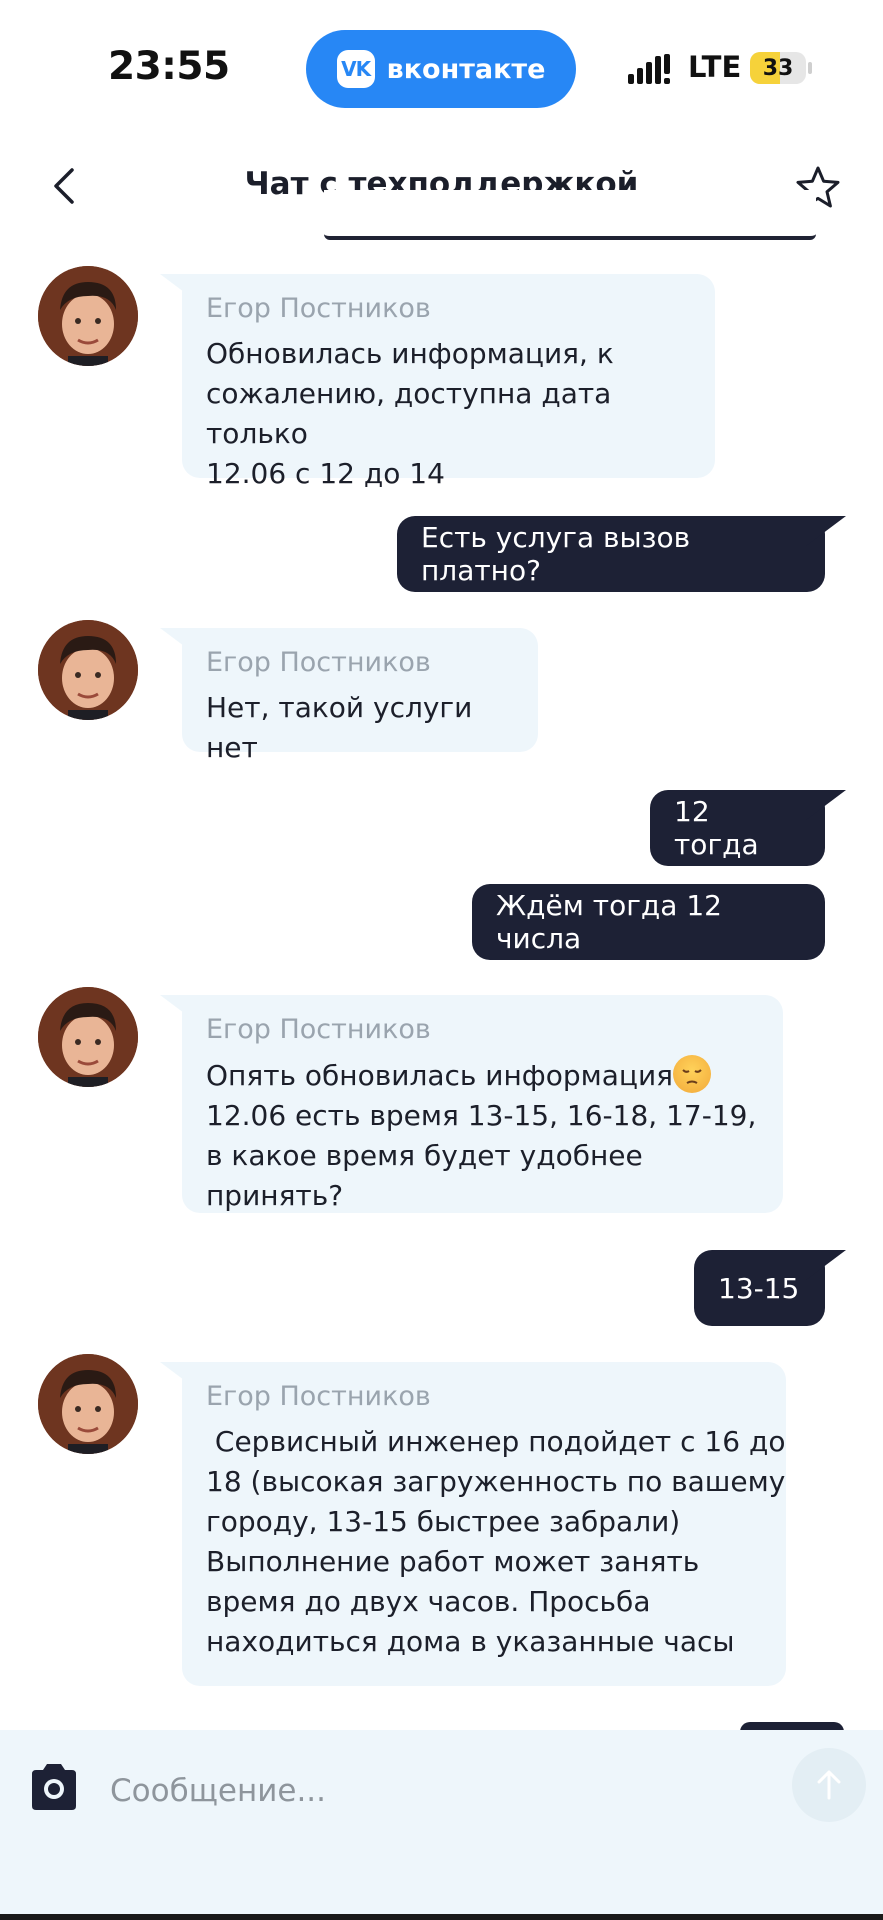  What do you see at coordinates (692, 1074) in the screenshot?
I see `pensive-face-icon` at bounding box center [692, 1074].